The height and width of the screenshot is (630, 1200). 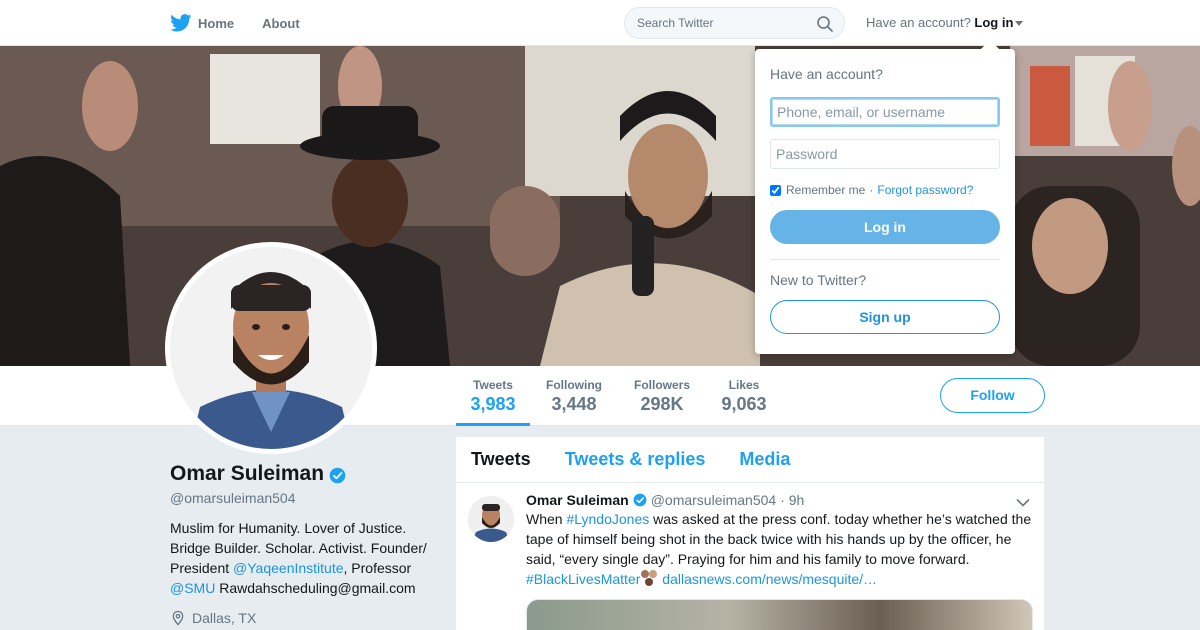 I want to click on bio-mention-smu: @SMU, so click(x=192, y=588).